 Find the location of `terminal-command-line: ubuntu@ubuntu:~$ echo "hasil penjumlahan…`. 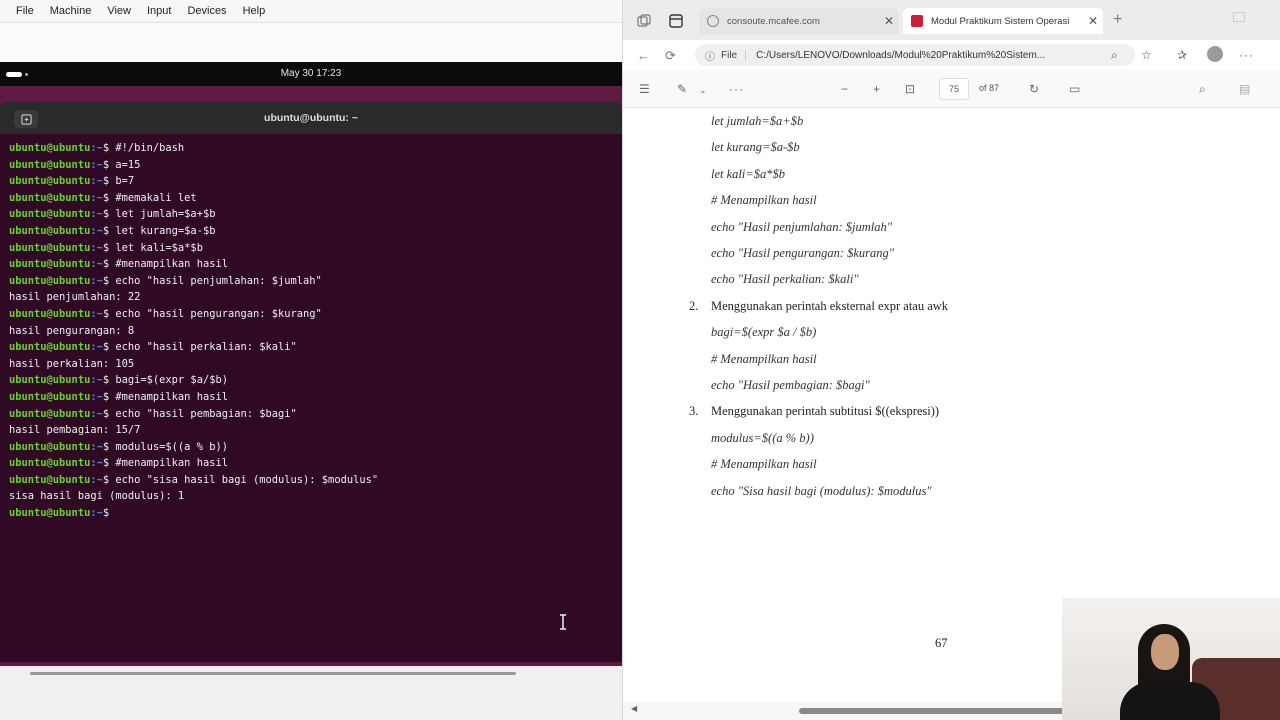

terminal-command-line: ubuntu@ubuntu:~$ echo "hasil penjumlahan… is located at coordinates (311, 281).